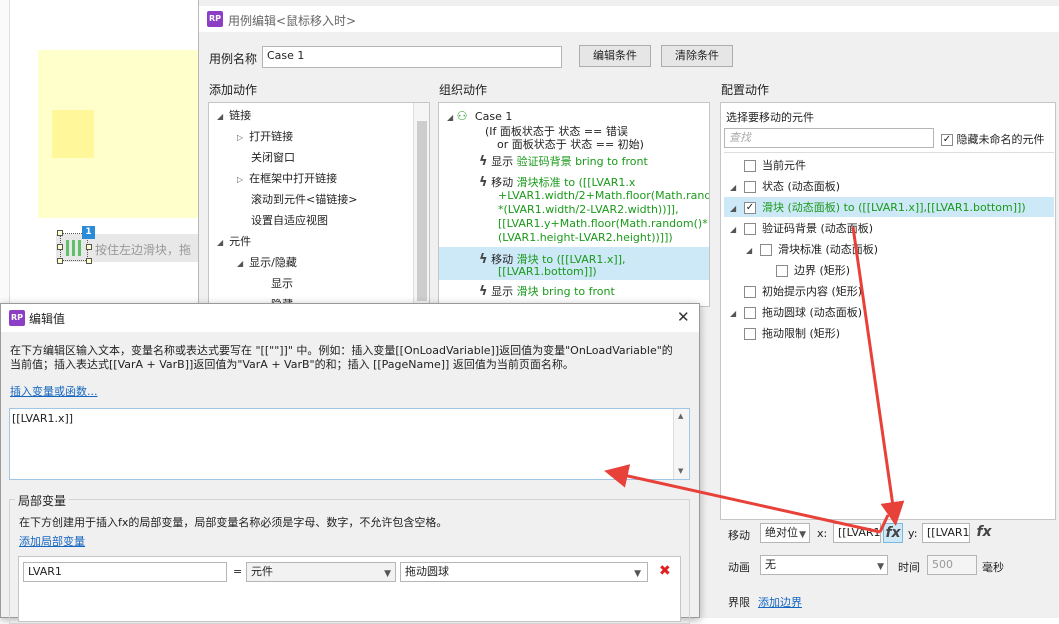 This screenshot has width=1059, height=624. What do you see at coordinates (884, 523) in the screenshot?
I see `arrow-connector` at bounding box center [884, 523].